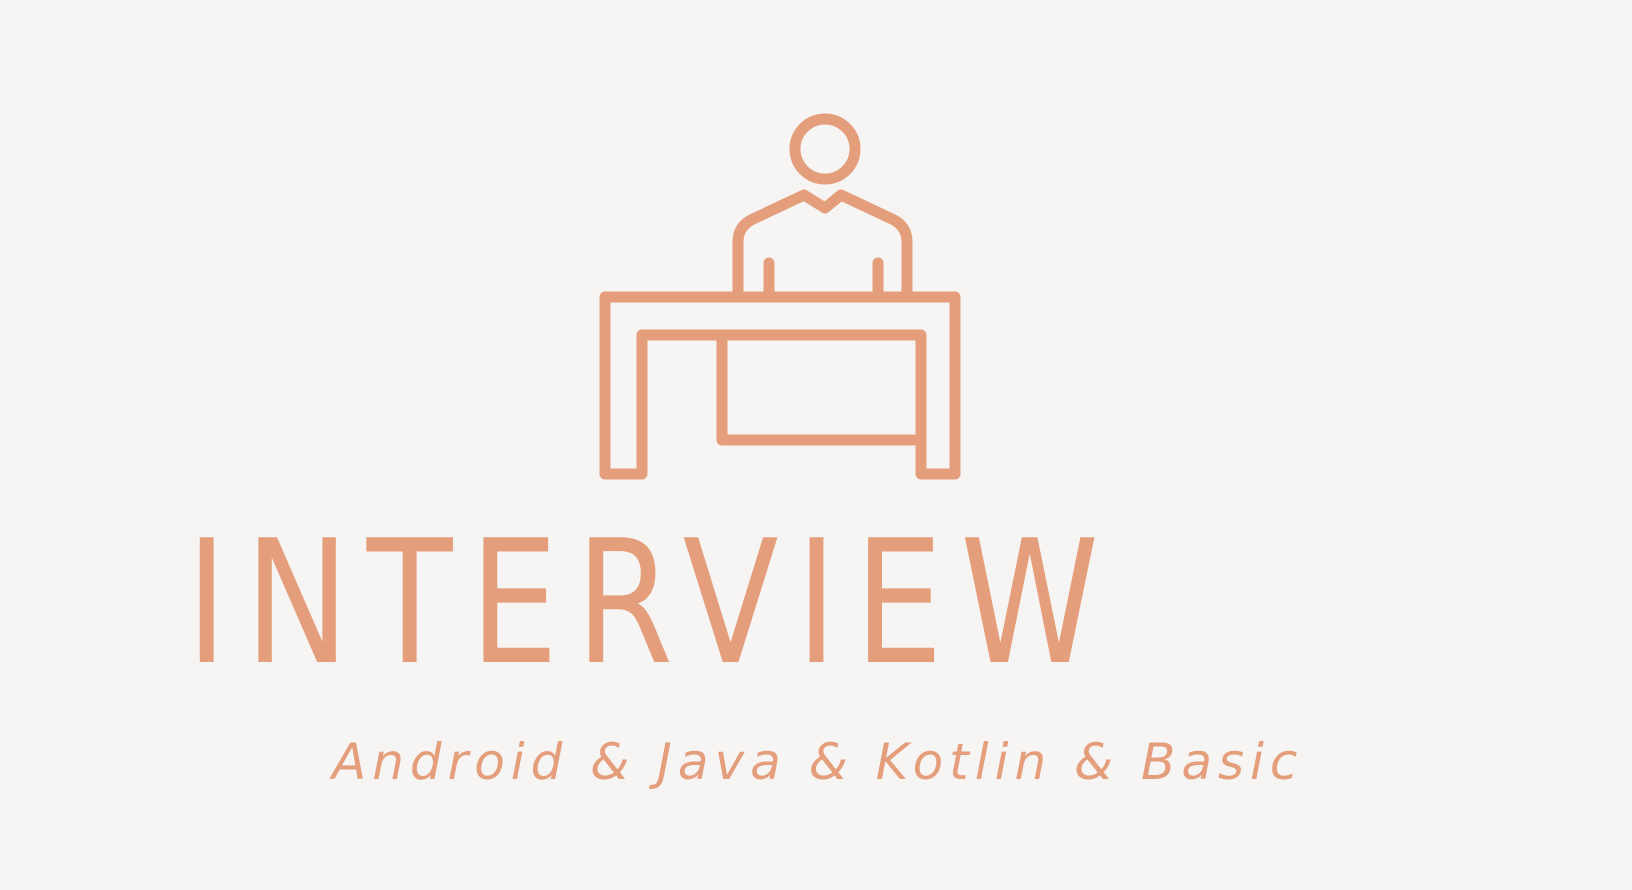  I want to click on logo-title: INTERVIEW, so click(651, 603).